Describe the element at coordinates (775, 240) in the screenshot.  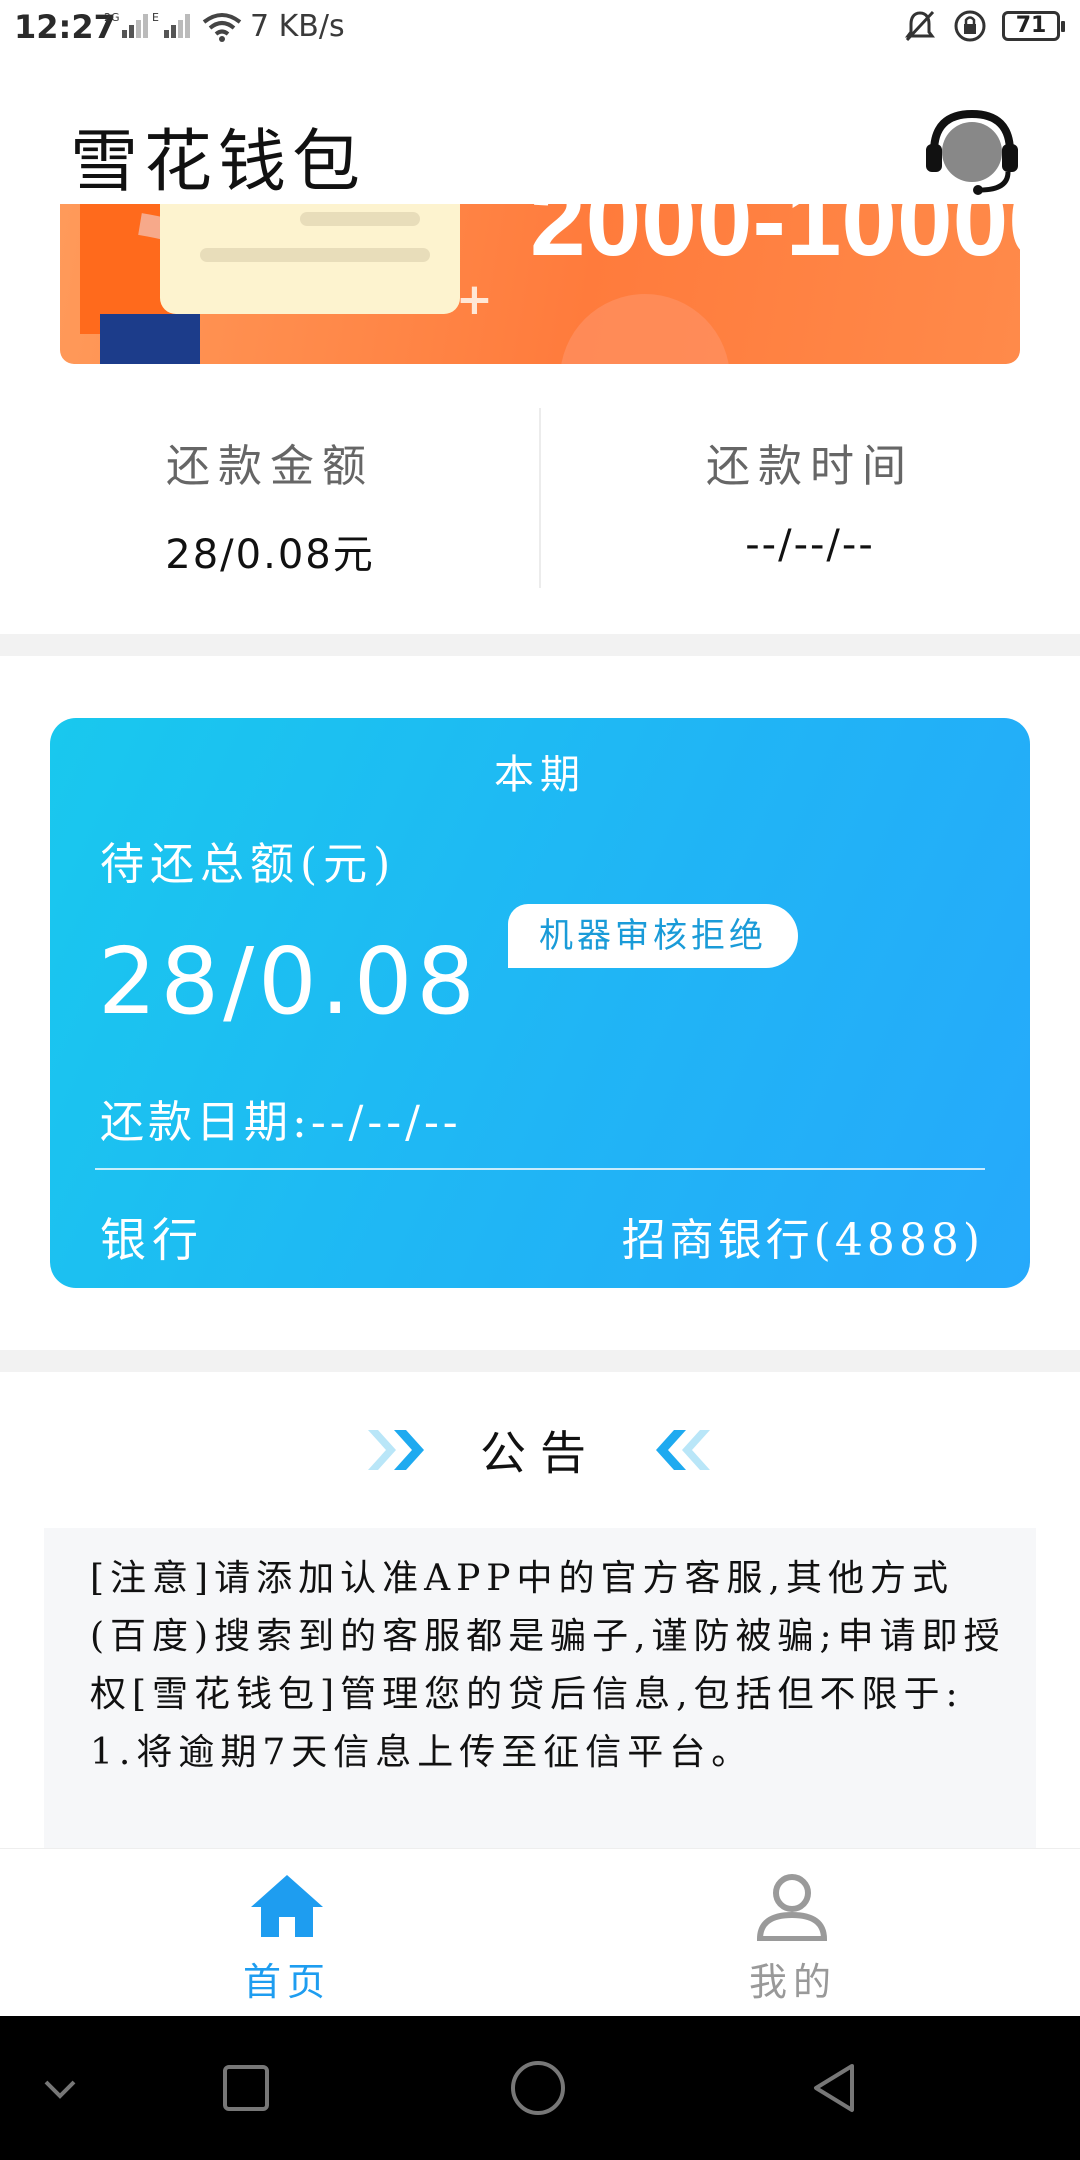
I see `banner-text: 2000-10000` at that location.